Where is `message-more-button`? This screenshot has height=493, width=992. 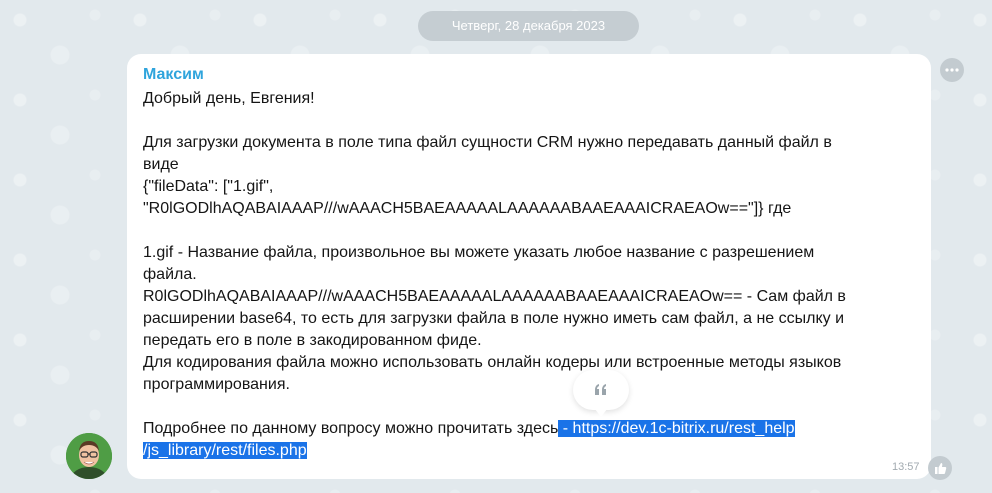 message-more-button is located at coordinates (952, 70).